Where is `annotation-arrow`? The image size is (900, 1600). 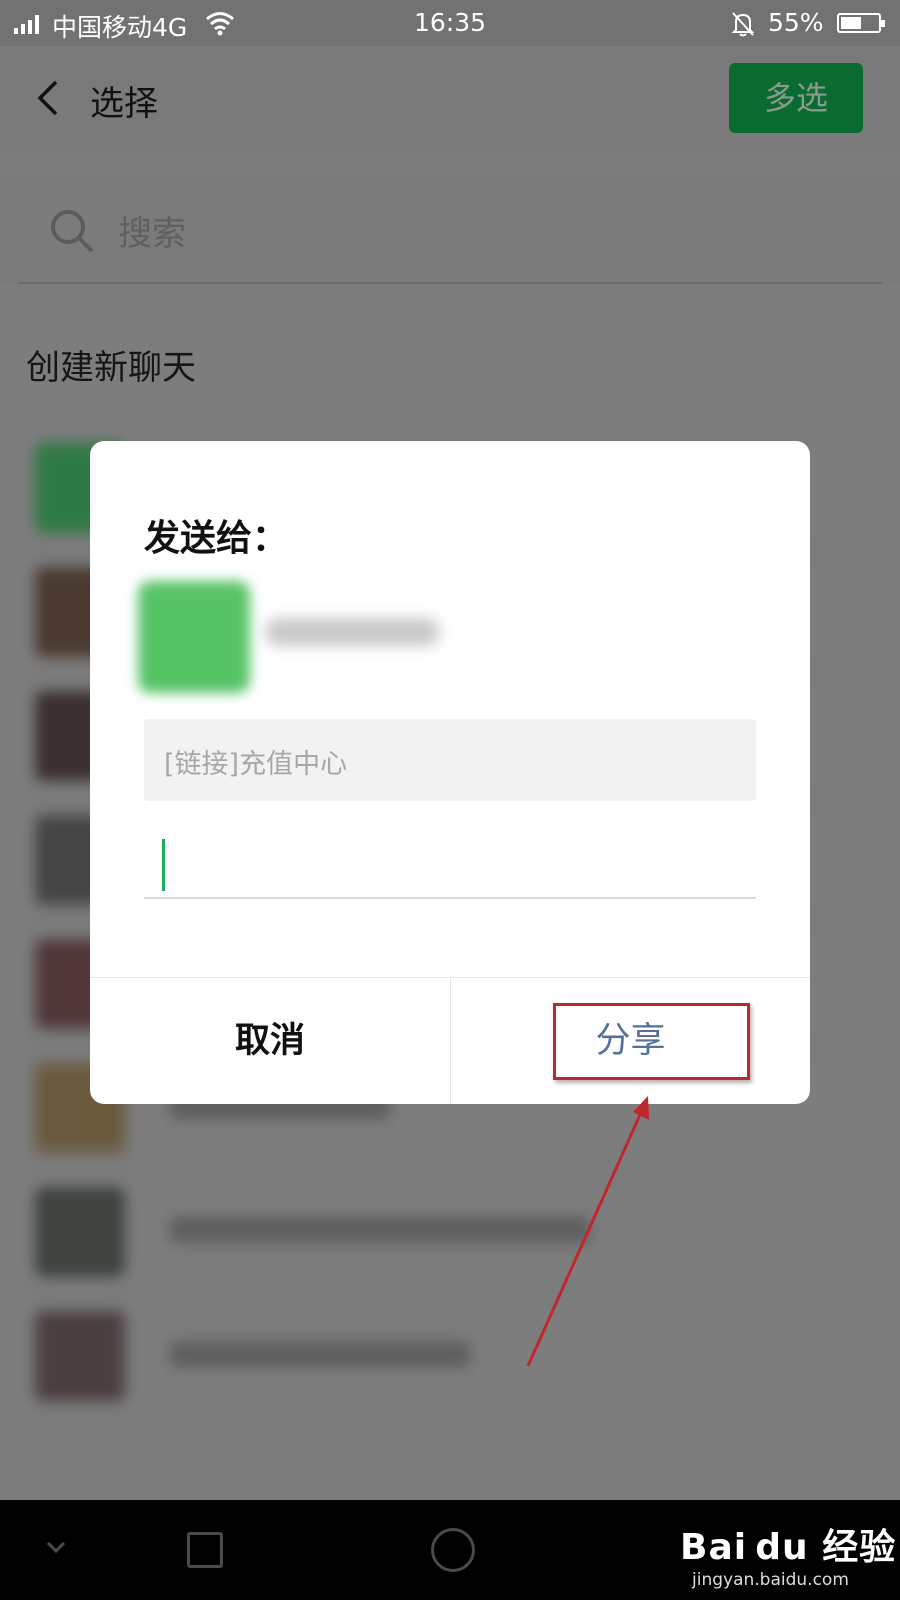
annotation-arrow is located at coordinates (587, 1231).